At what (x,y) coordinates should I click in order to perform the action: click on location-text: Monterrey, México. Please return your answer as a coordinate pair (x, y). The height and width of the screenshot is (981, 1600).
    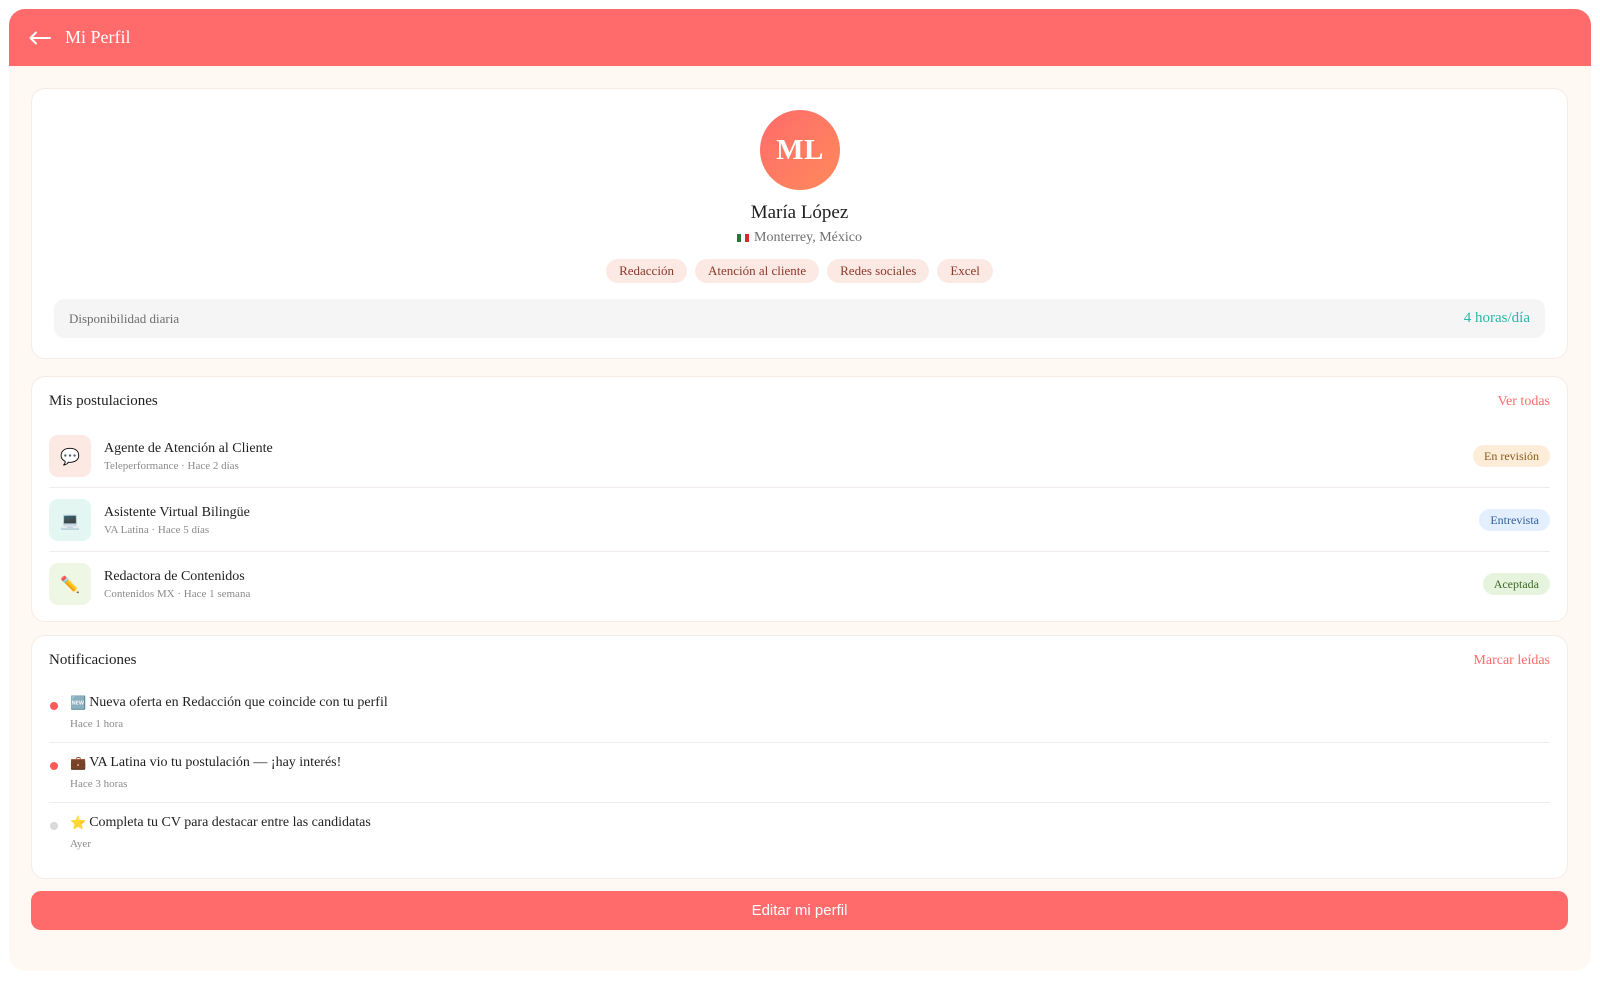
    Looking at the image, I should click on (808, 237).